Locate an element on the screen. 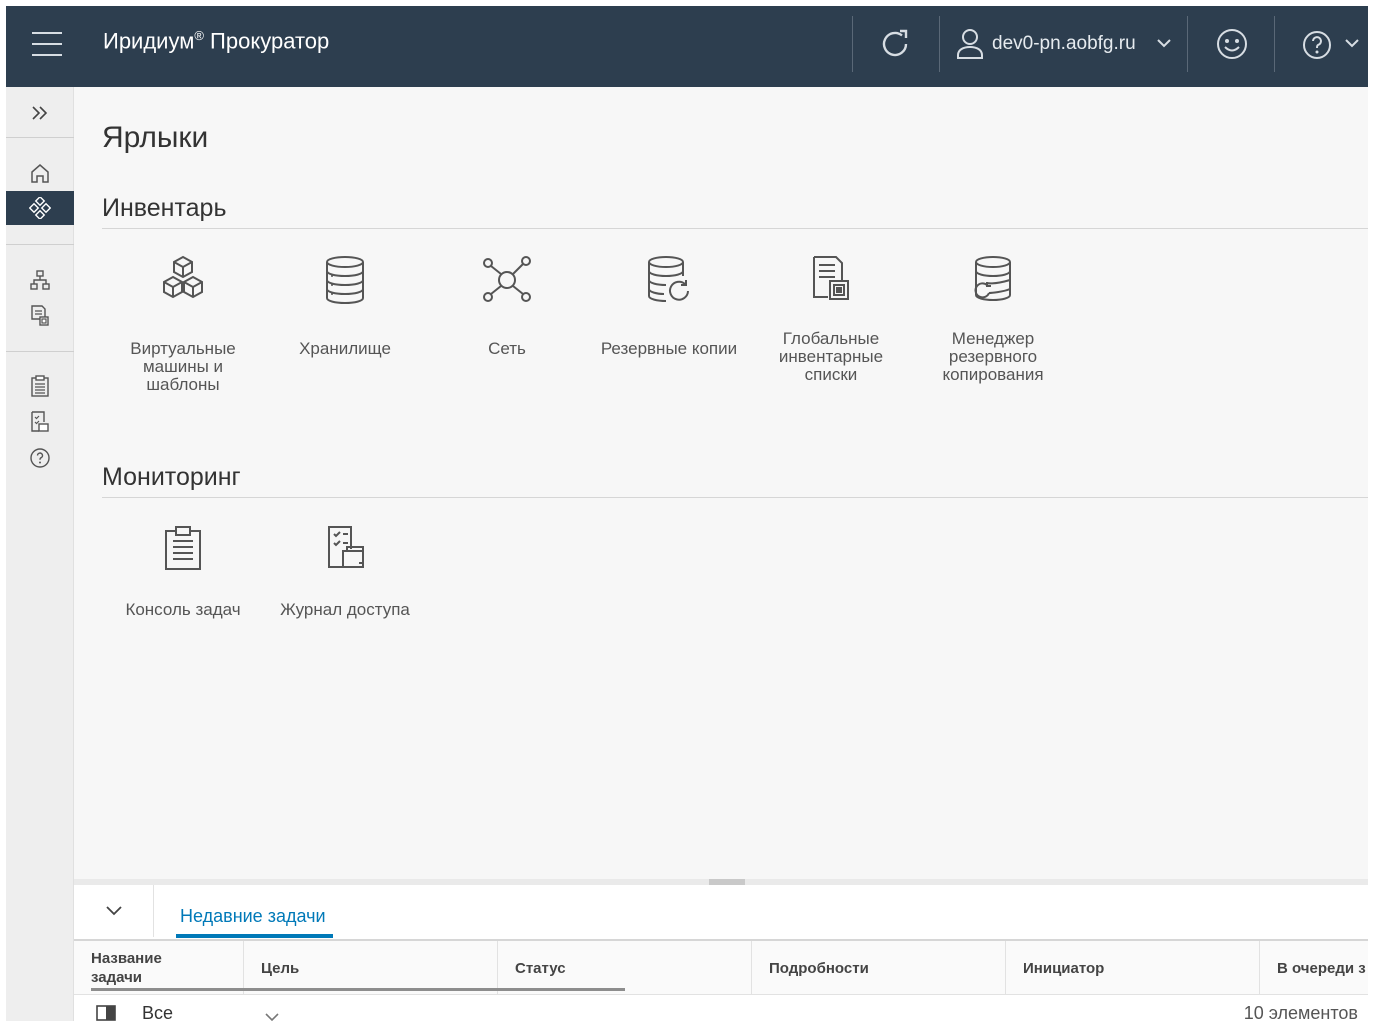 The image size is (1383, 1021). app-title: Иридиум® Прокуратор is located at coordinates (216, 41).